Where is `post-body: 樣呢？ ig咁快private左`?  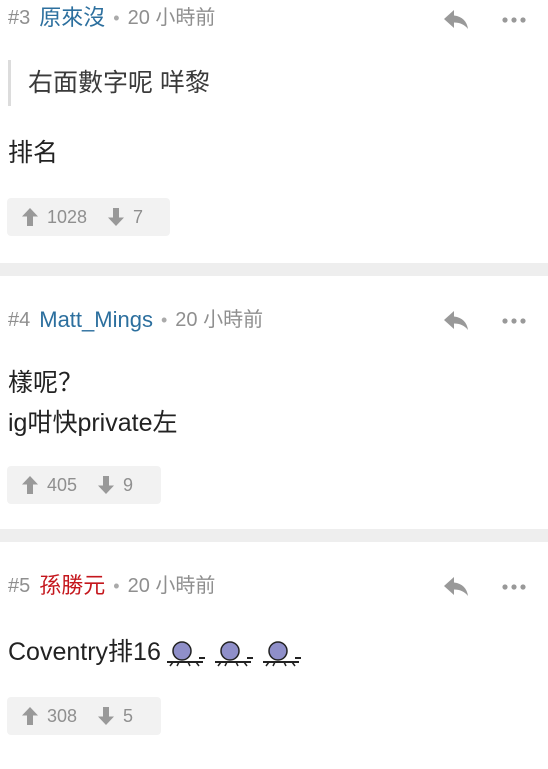 post-body: 樣呢？ ig咁快private左 is located at coordinates (93, 403).